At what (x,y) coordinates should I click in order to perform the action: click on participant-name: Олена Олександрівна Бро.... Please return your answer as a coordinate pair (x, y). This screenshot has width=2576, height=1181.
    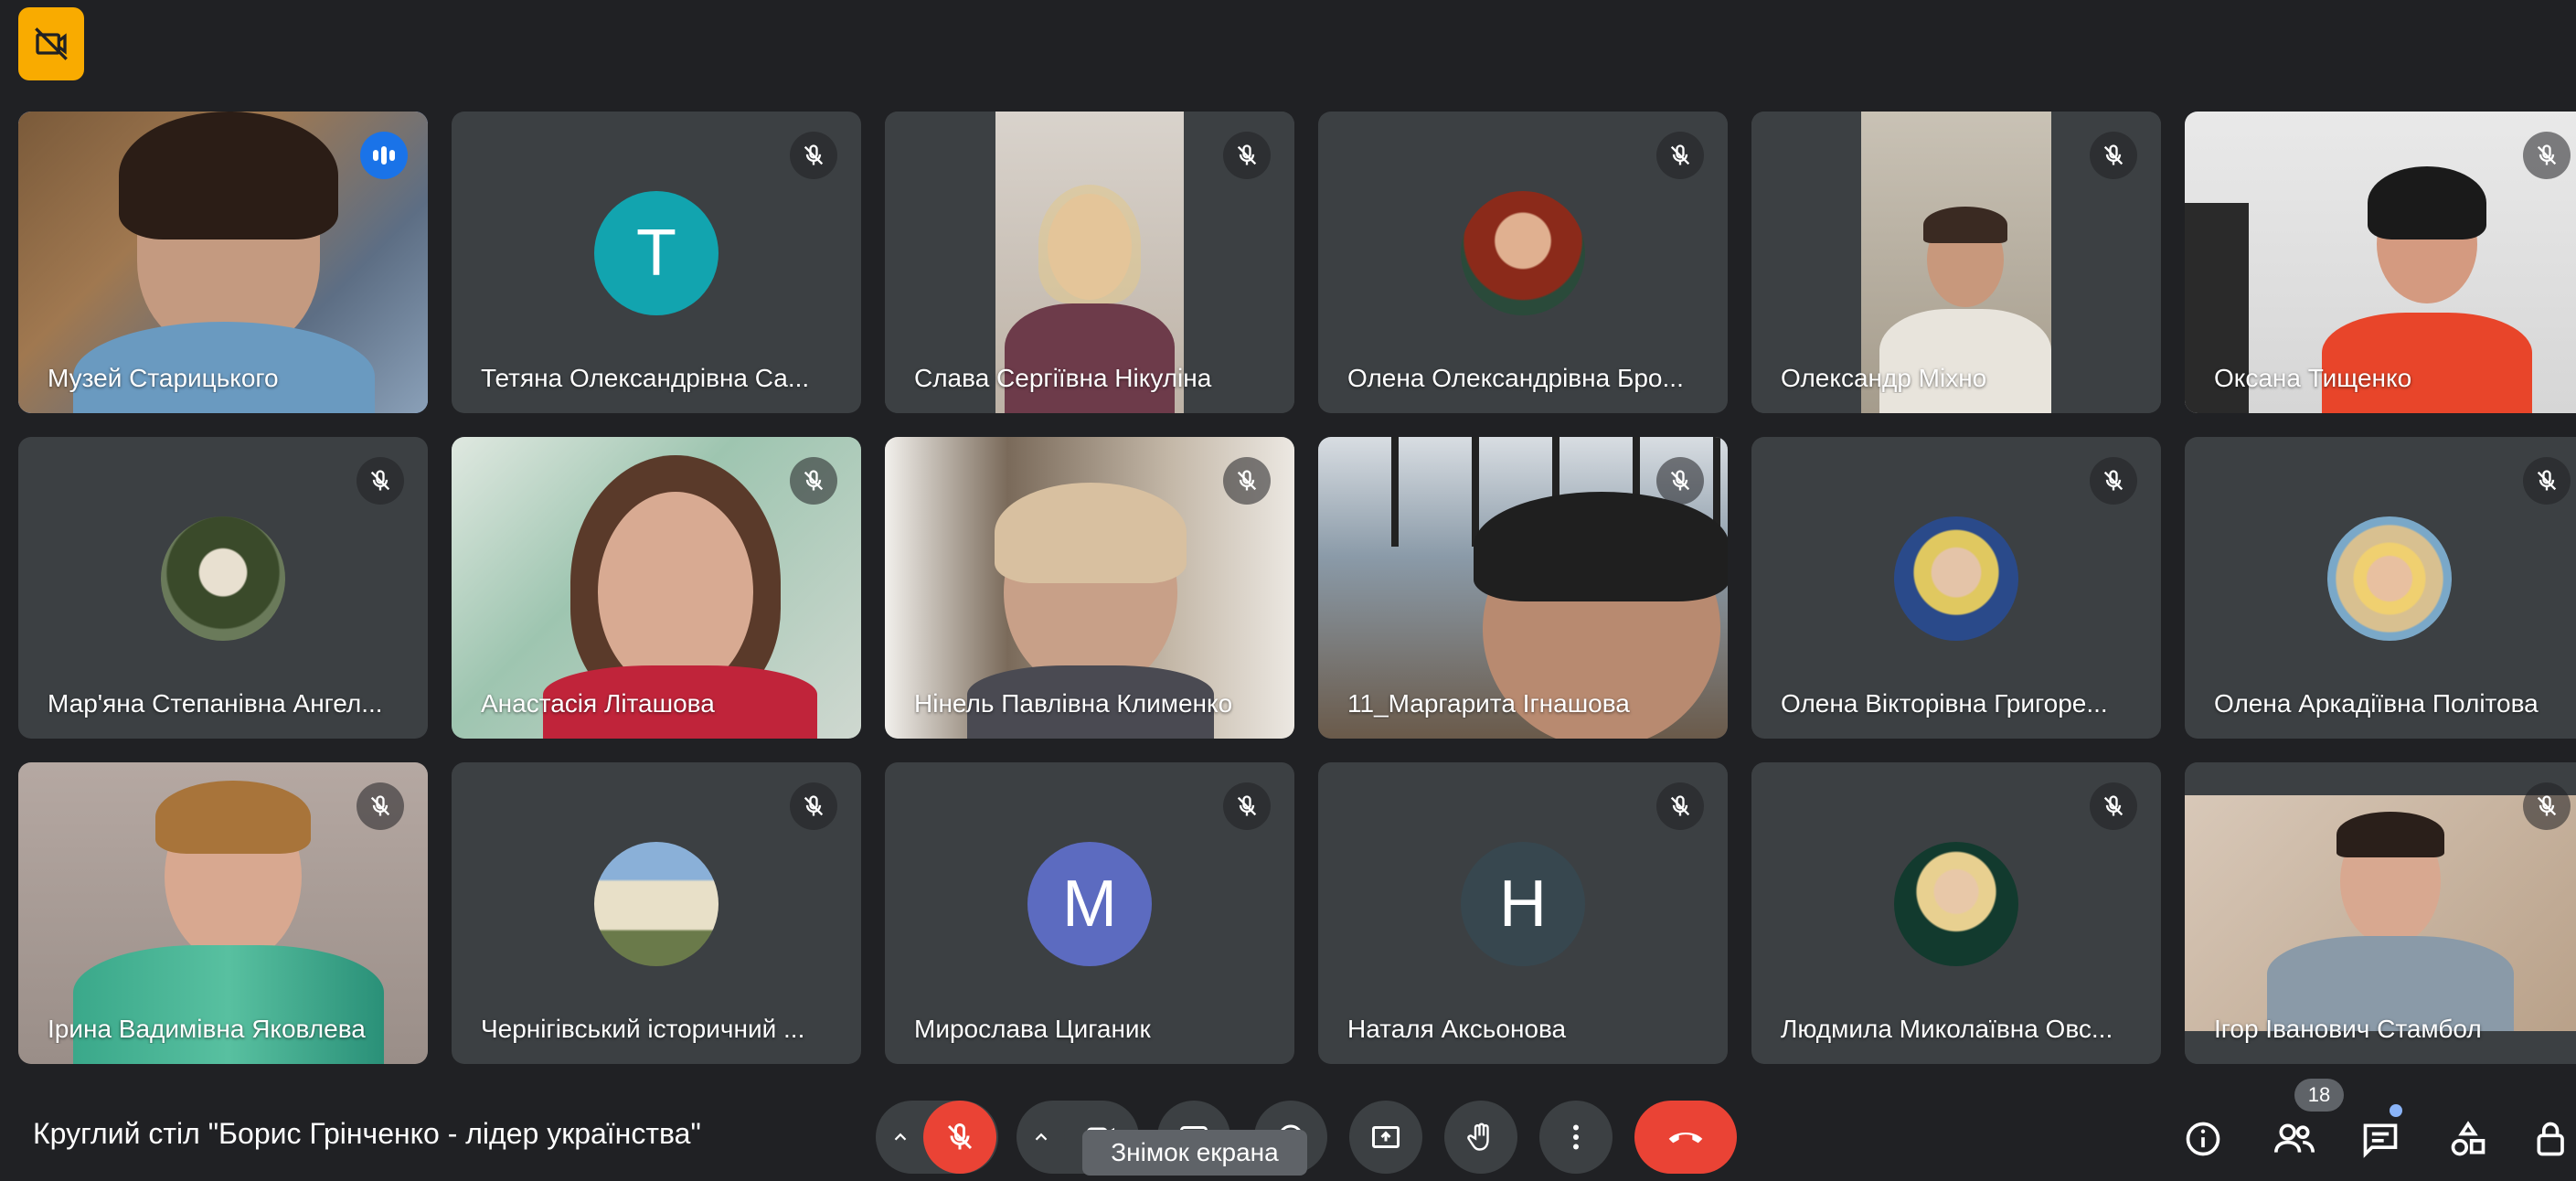
    Looking at the image, I should click on (1515, 378).